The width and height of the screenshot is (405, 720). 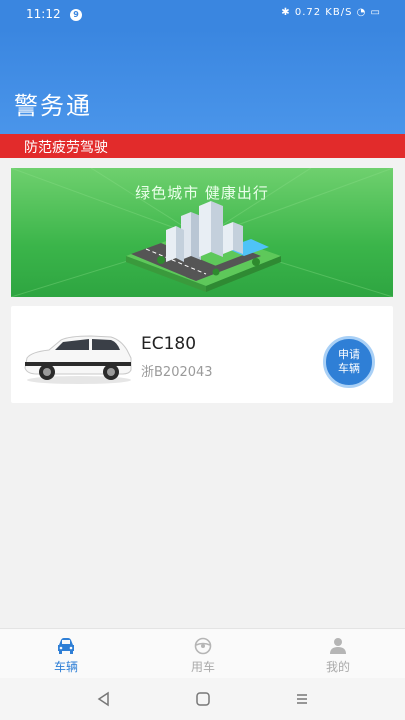 I want to click on notice-text: 防范疲劳驾驶, so click(x=66, y=148).